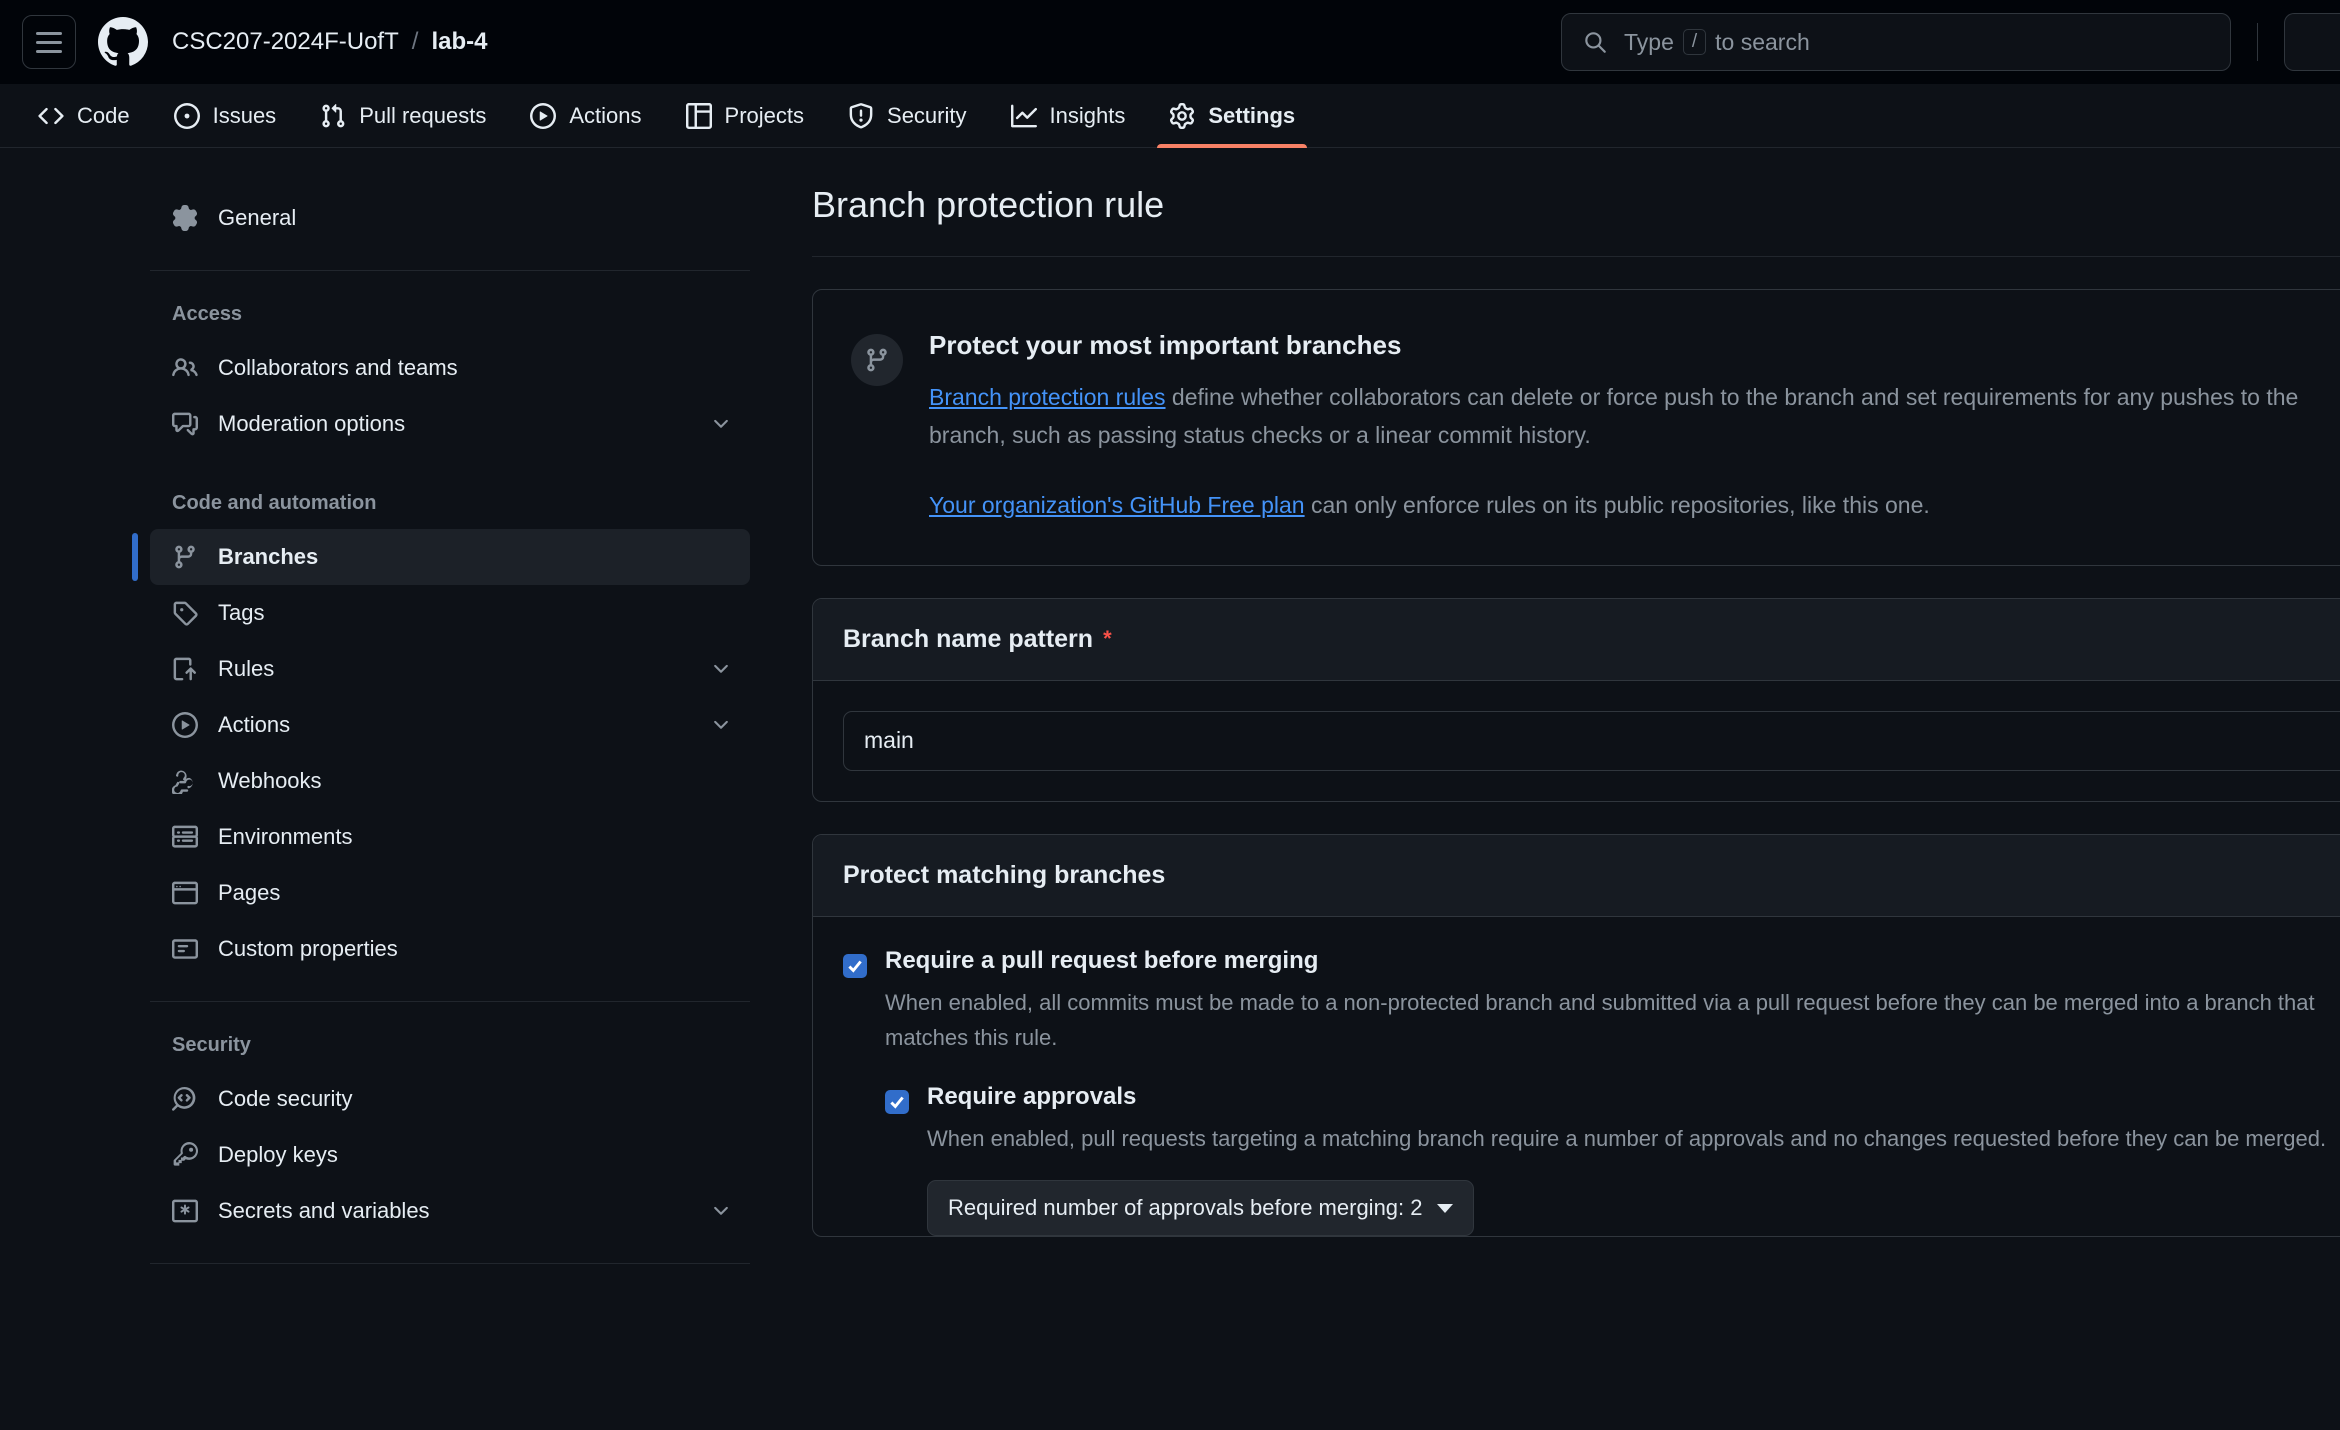 The image size is (2340, 1430). I want to click on people-icon, so click(185, 368).